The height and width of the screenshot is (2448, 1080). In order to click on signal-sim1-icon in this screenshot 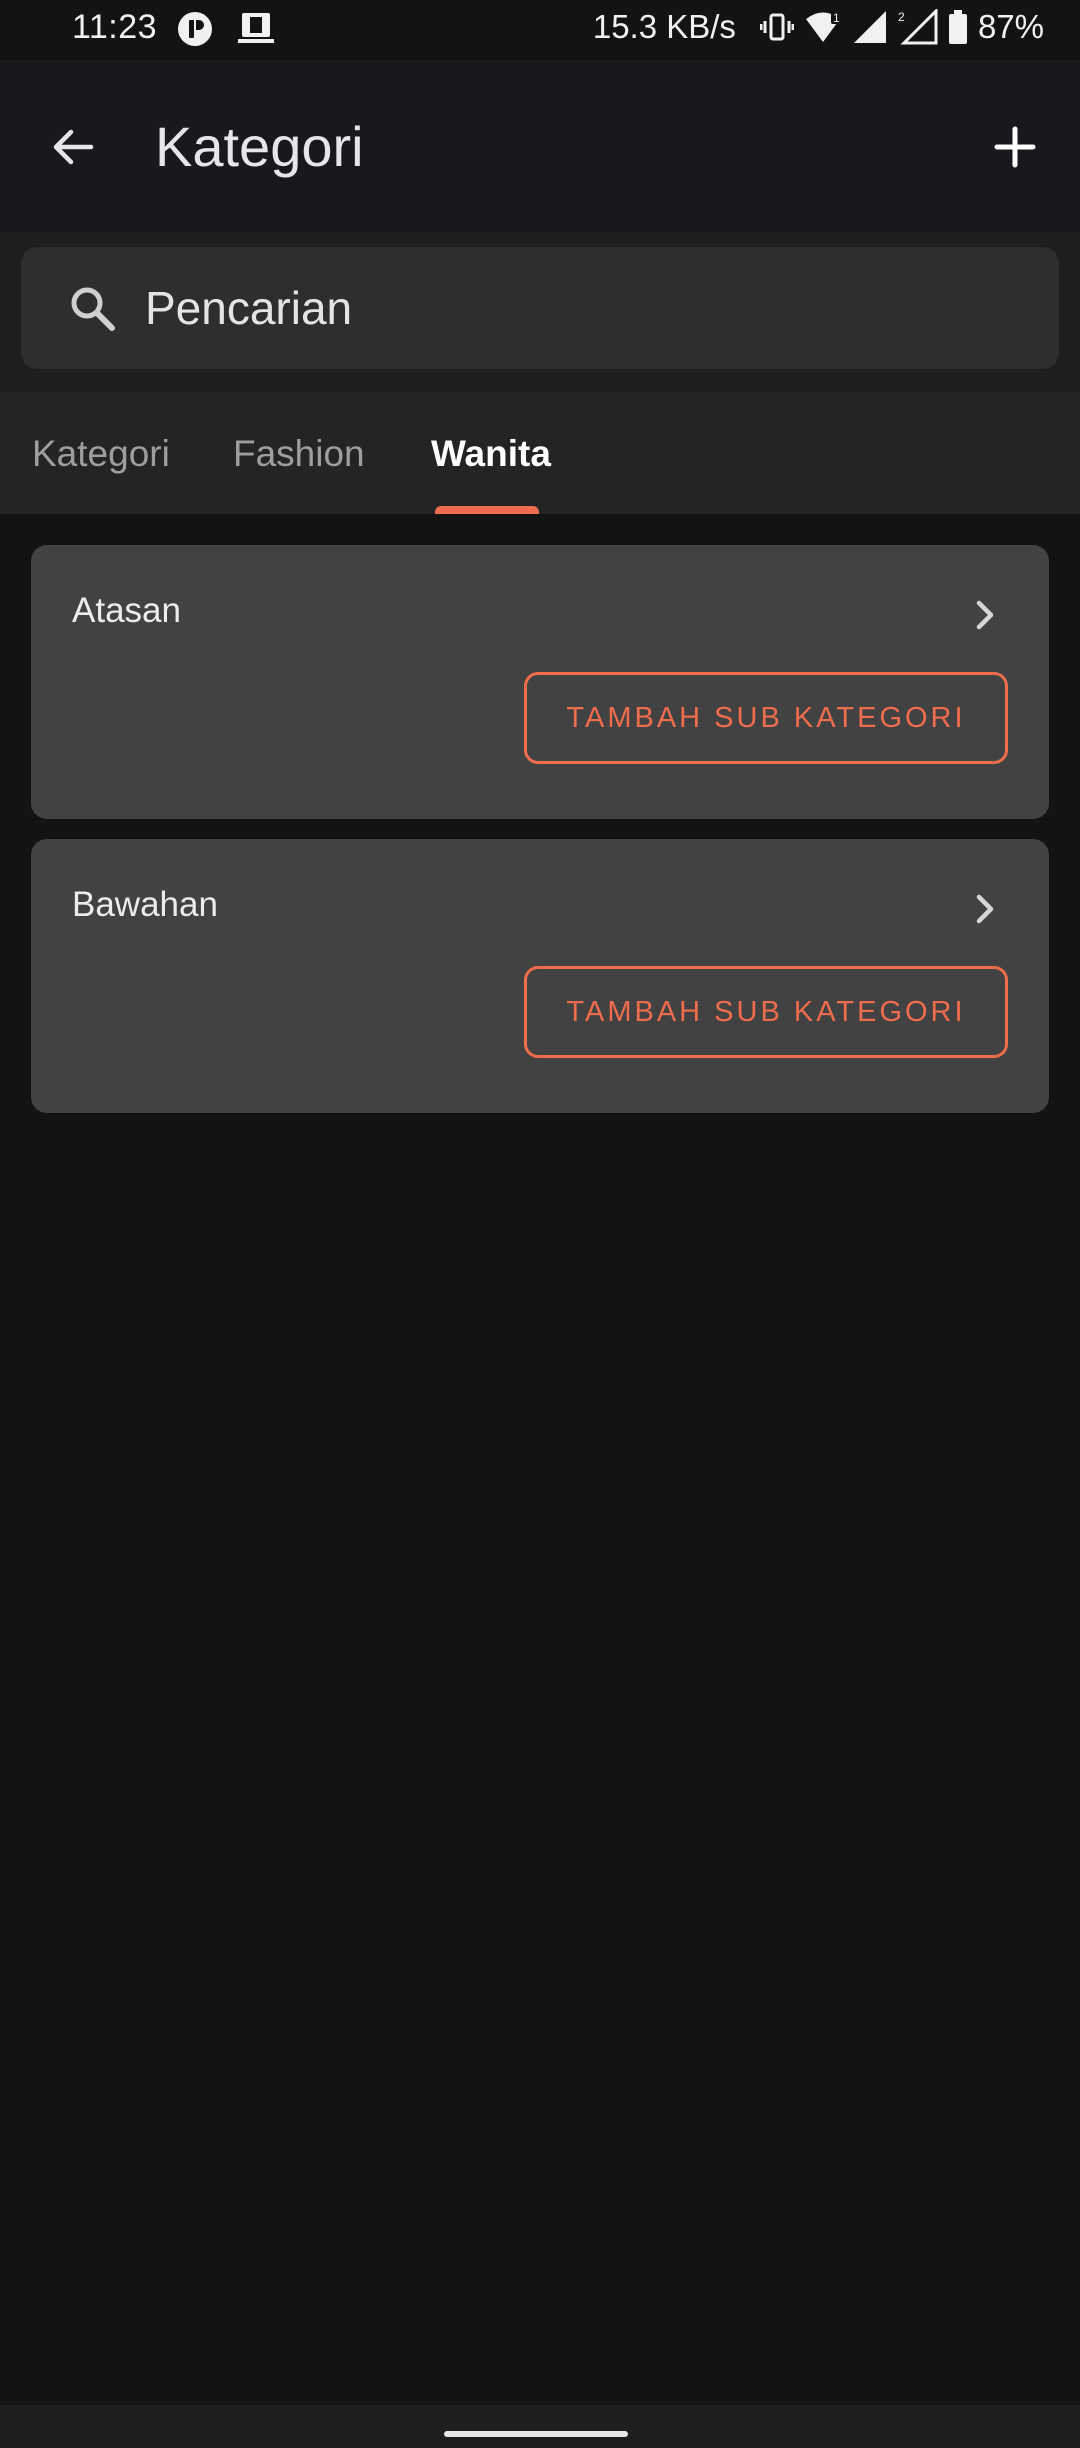, I will do `click(869, 27)`.